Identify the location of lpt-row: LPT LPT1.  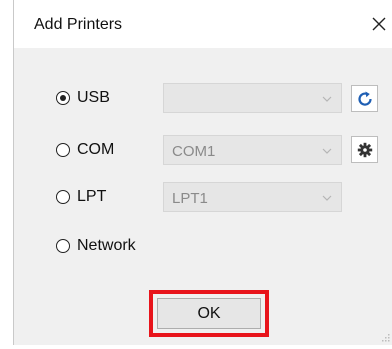
(203, 197).